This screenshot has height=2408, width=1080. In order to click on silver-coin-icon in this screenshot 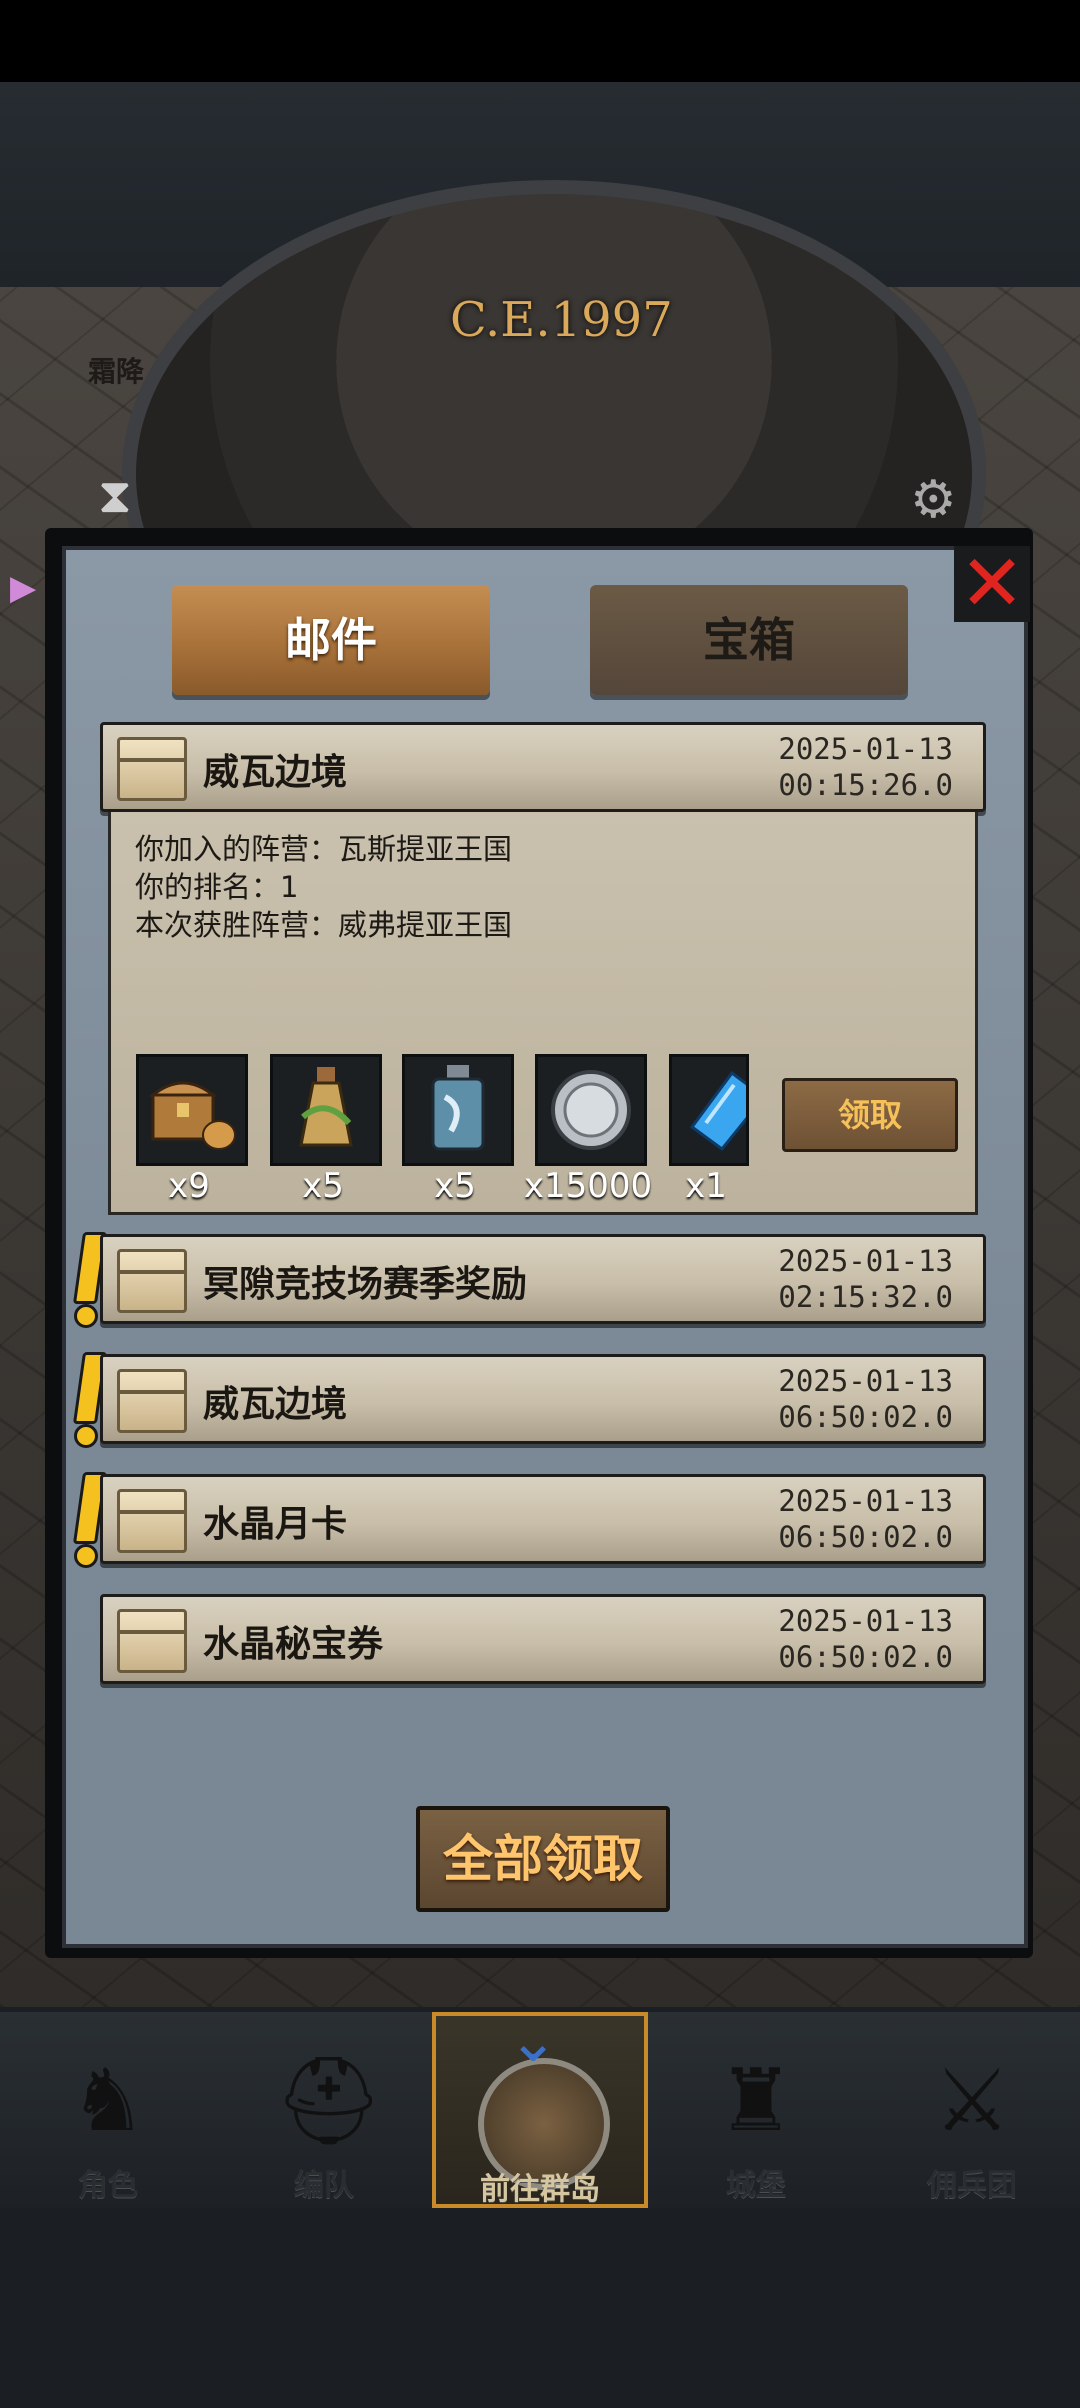, I will do `click(591, 1110)`.